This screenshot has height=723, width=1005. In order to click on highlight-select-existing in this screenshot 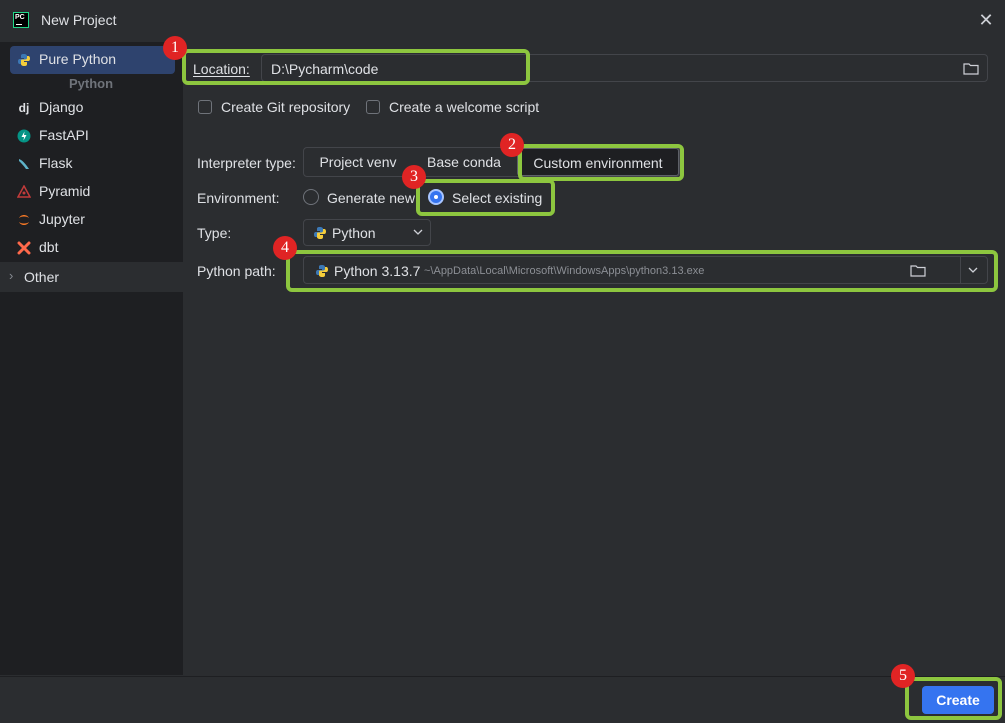, I will do `click(485, 197)`.